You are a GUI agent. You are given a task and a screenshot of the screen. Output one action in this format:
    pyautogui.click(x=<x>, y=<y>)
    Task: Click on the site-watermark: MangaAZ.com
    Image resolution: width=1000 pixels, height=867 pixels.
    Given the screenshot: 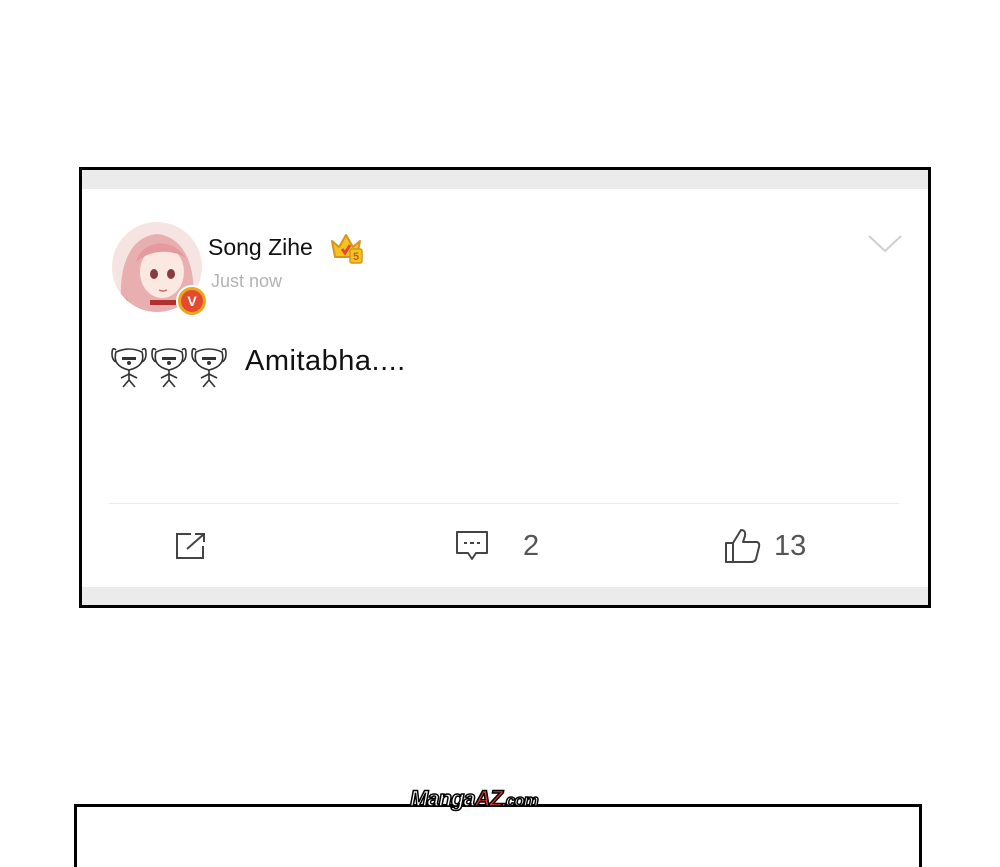 What is the action you would take?
    pyautogui.click(x=474, y=798)
    